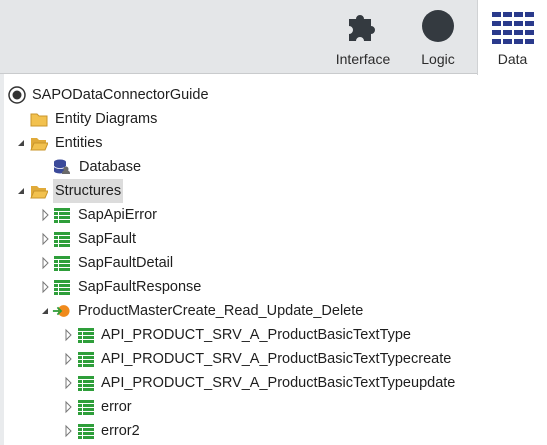 The image size is (547, 445). What do you see at coordinates (512, 59) in the screenshot?
I see `tab-data-label: Data` at bounding box center [512, 59].